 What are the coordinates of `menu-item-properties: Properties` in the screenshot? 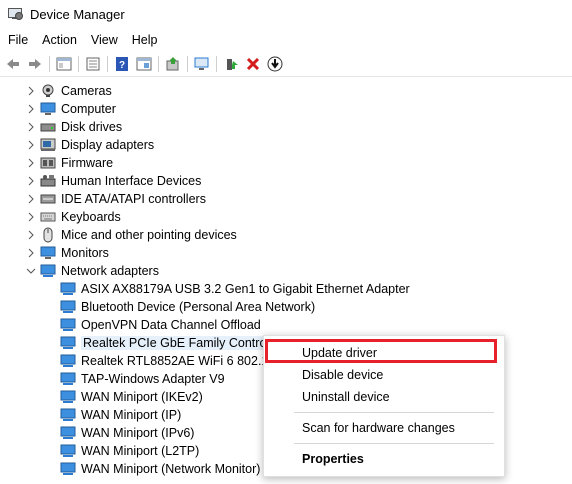 It's located at (384, 459).